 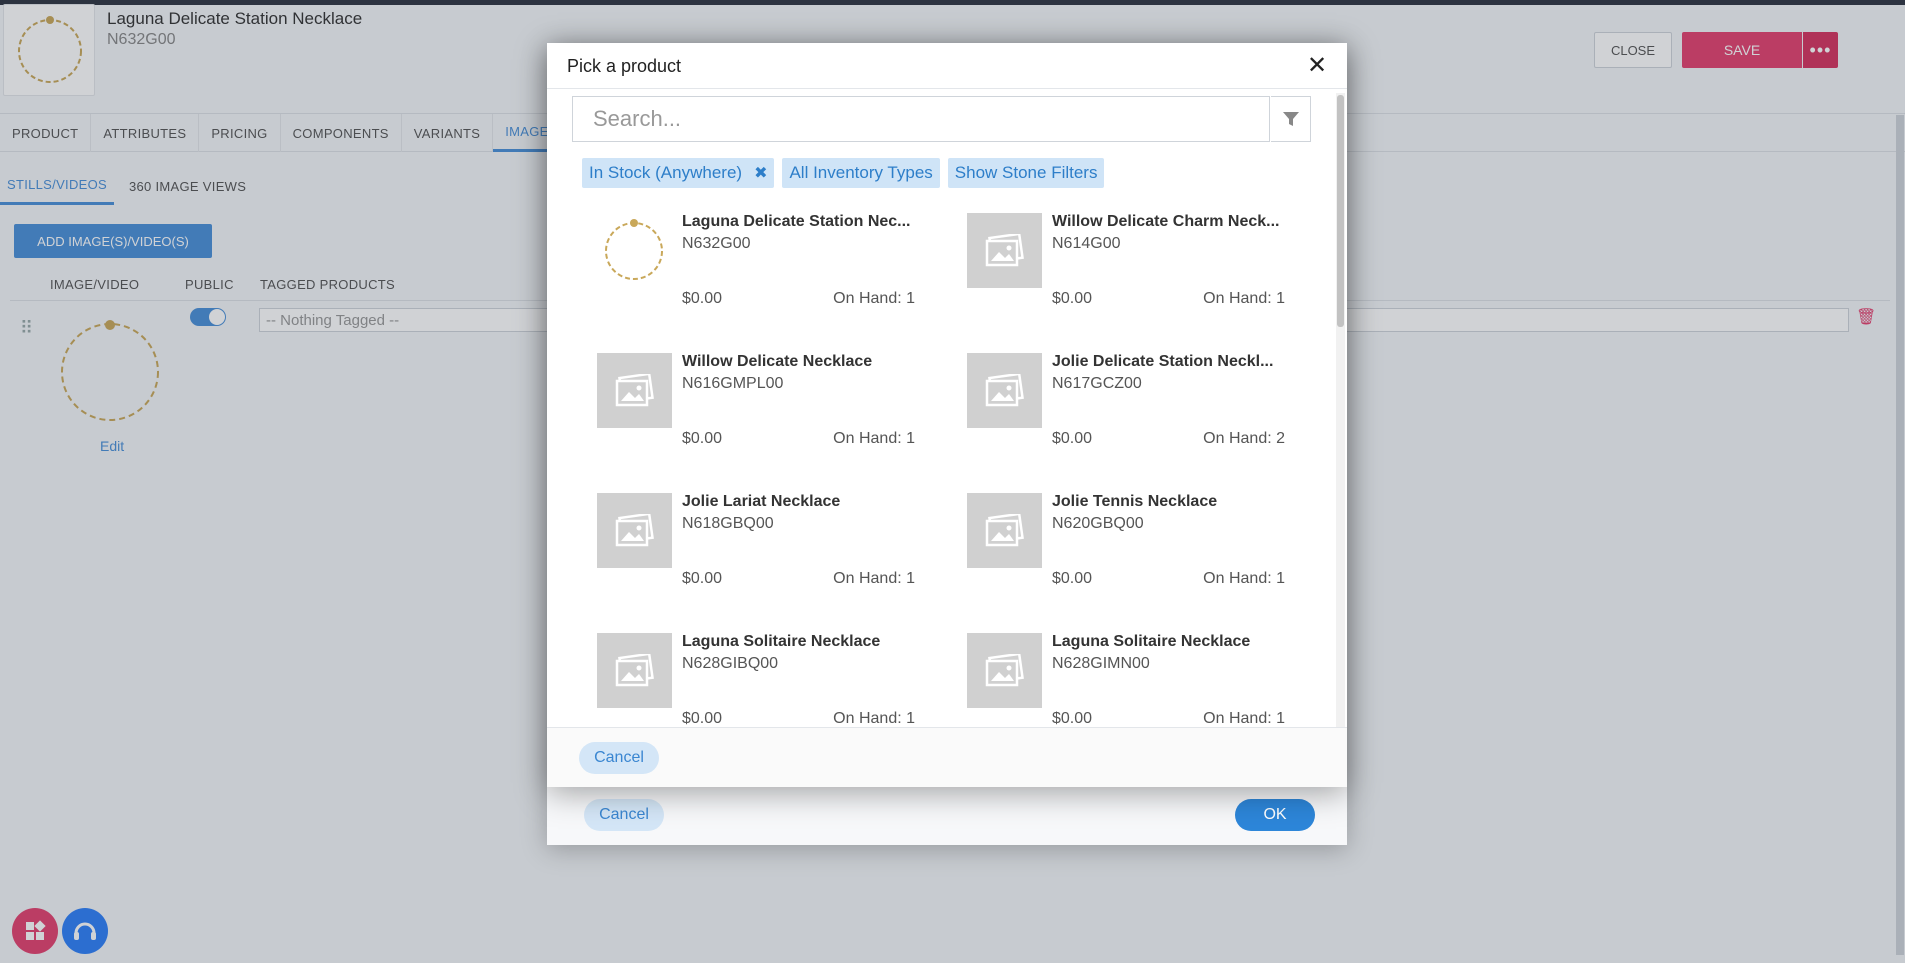 What do you see at coordinates (947, 757) in the screenshot?
I see `dialog-footer` at bounding box center [947, 757].